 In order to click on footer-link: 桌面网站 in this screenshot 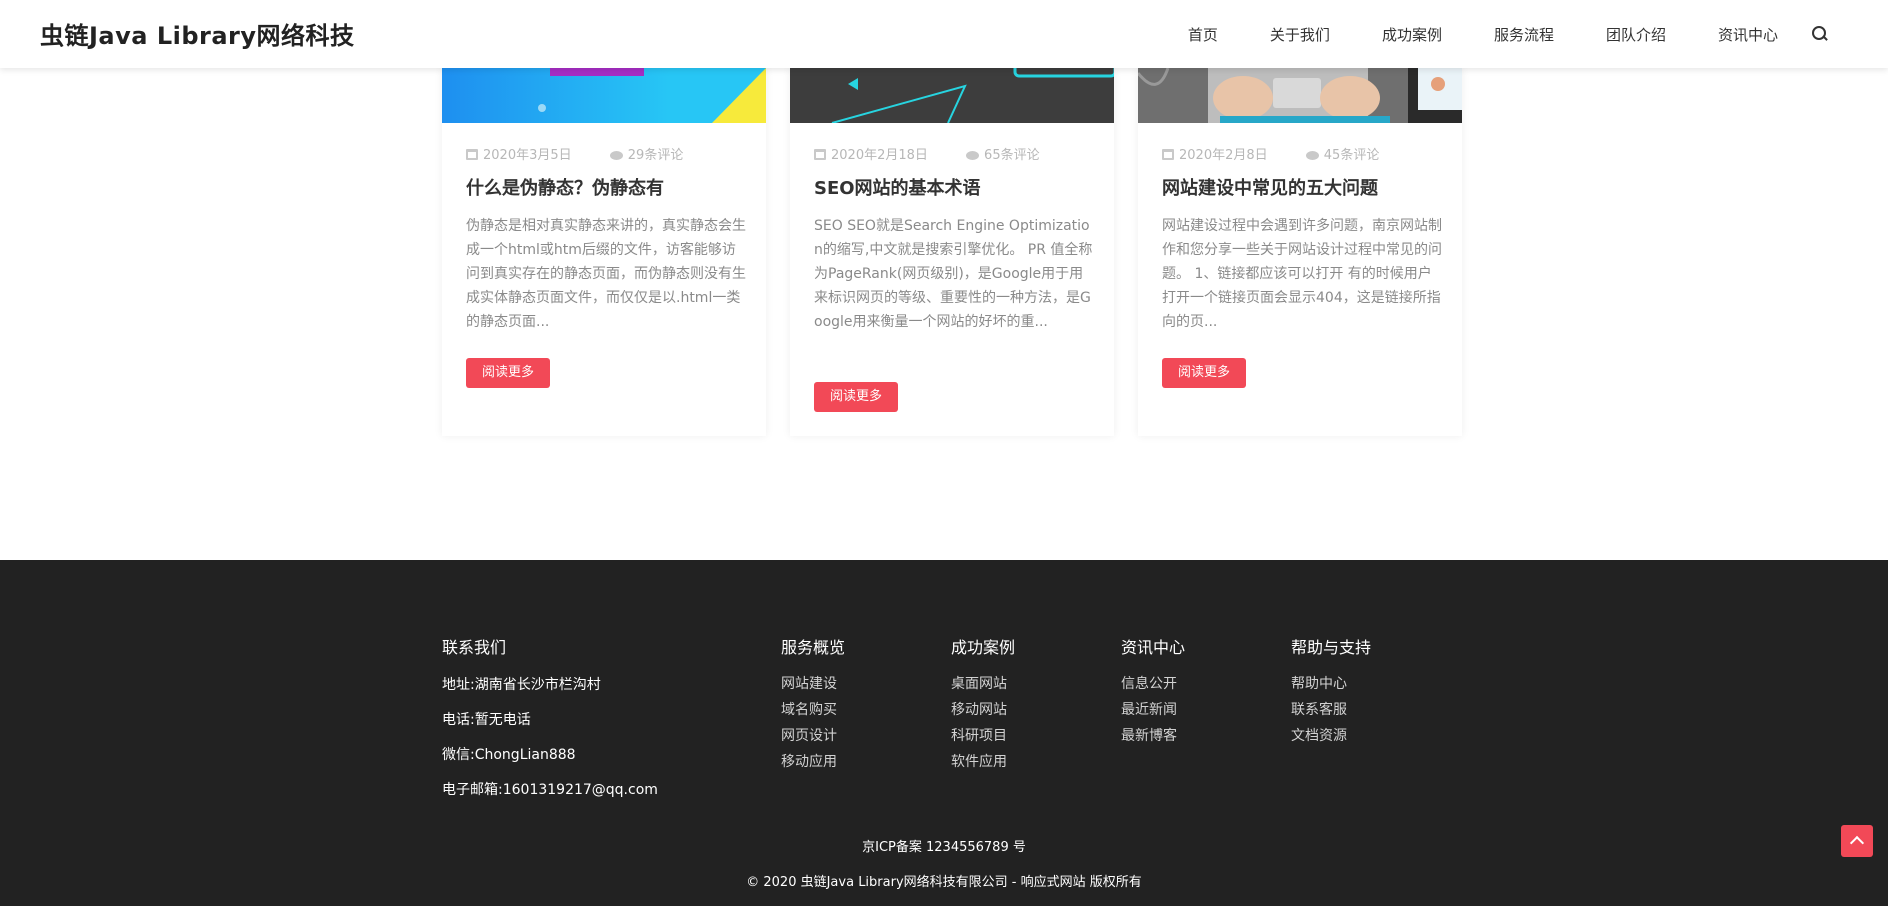, I will do `click(979, 684)`.